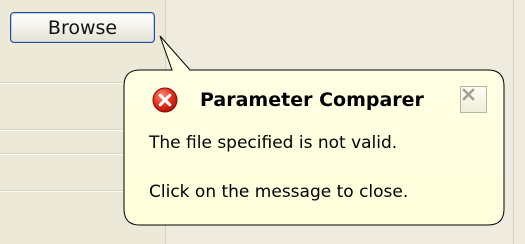 Image resolution: width=525 pixels, height=244 pixels. I want to click on close-button, so click(473, 99).